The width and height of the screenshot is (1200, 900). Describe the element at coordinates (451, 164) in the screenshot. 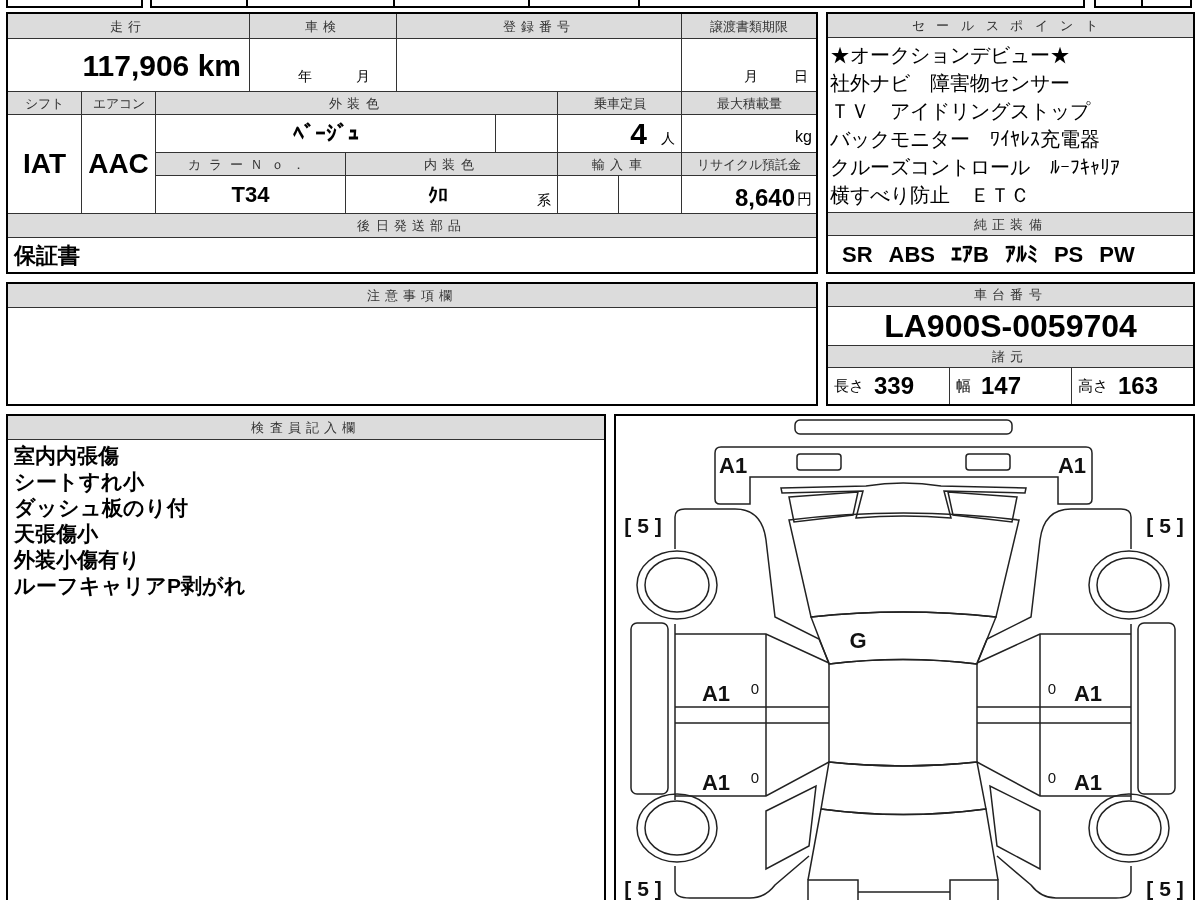

I see `field-label: 内装色` at that location.